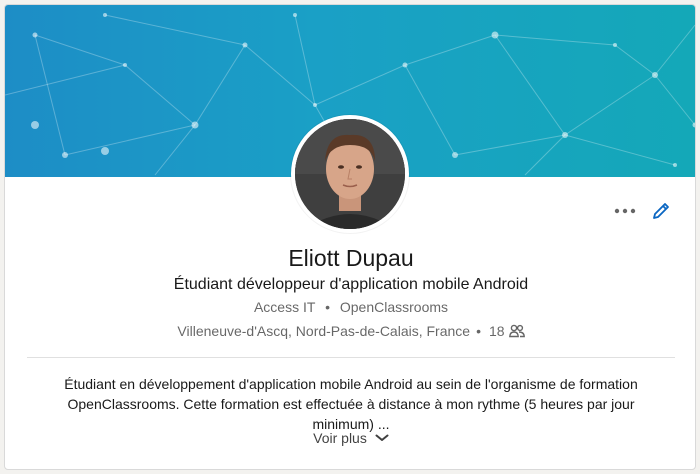 The image size is (700, 474). What do you see at coordinates (284, 307) in the screenshot?
I see `company-access-it: Access IT` at bounding box center [284, 307].